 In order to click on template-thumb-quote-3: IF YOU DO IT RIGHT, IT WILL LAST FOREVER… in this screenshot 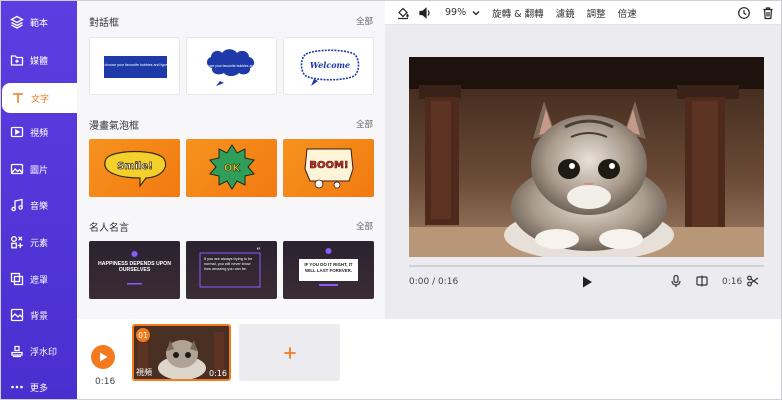, I will do `click(328, 270)`.